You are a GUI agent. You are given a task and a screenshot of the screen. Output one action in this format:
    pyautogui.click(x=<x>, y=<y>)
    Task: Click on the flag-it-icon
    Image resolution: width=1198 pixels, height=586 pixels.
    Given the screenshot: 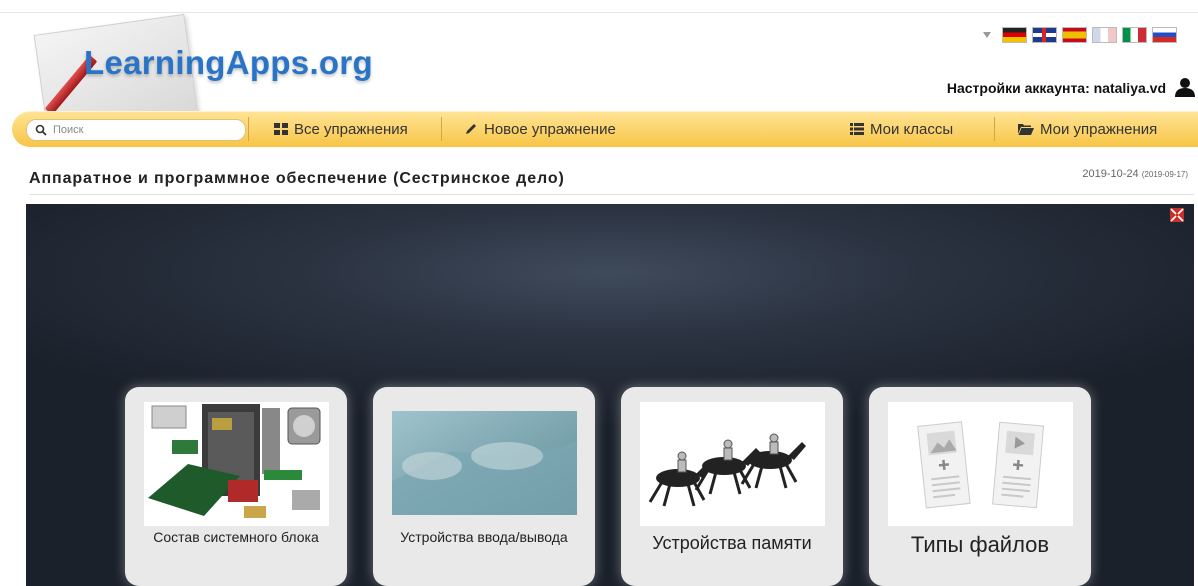 What is the action you would take?
    pyautogui.click(x=1134, y=35)
    